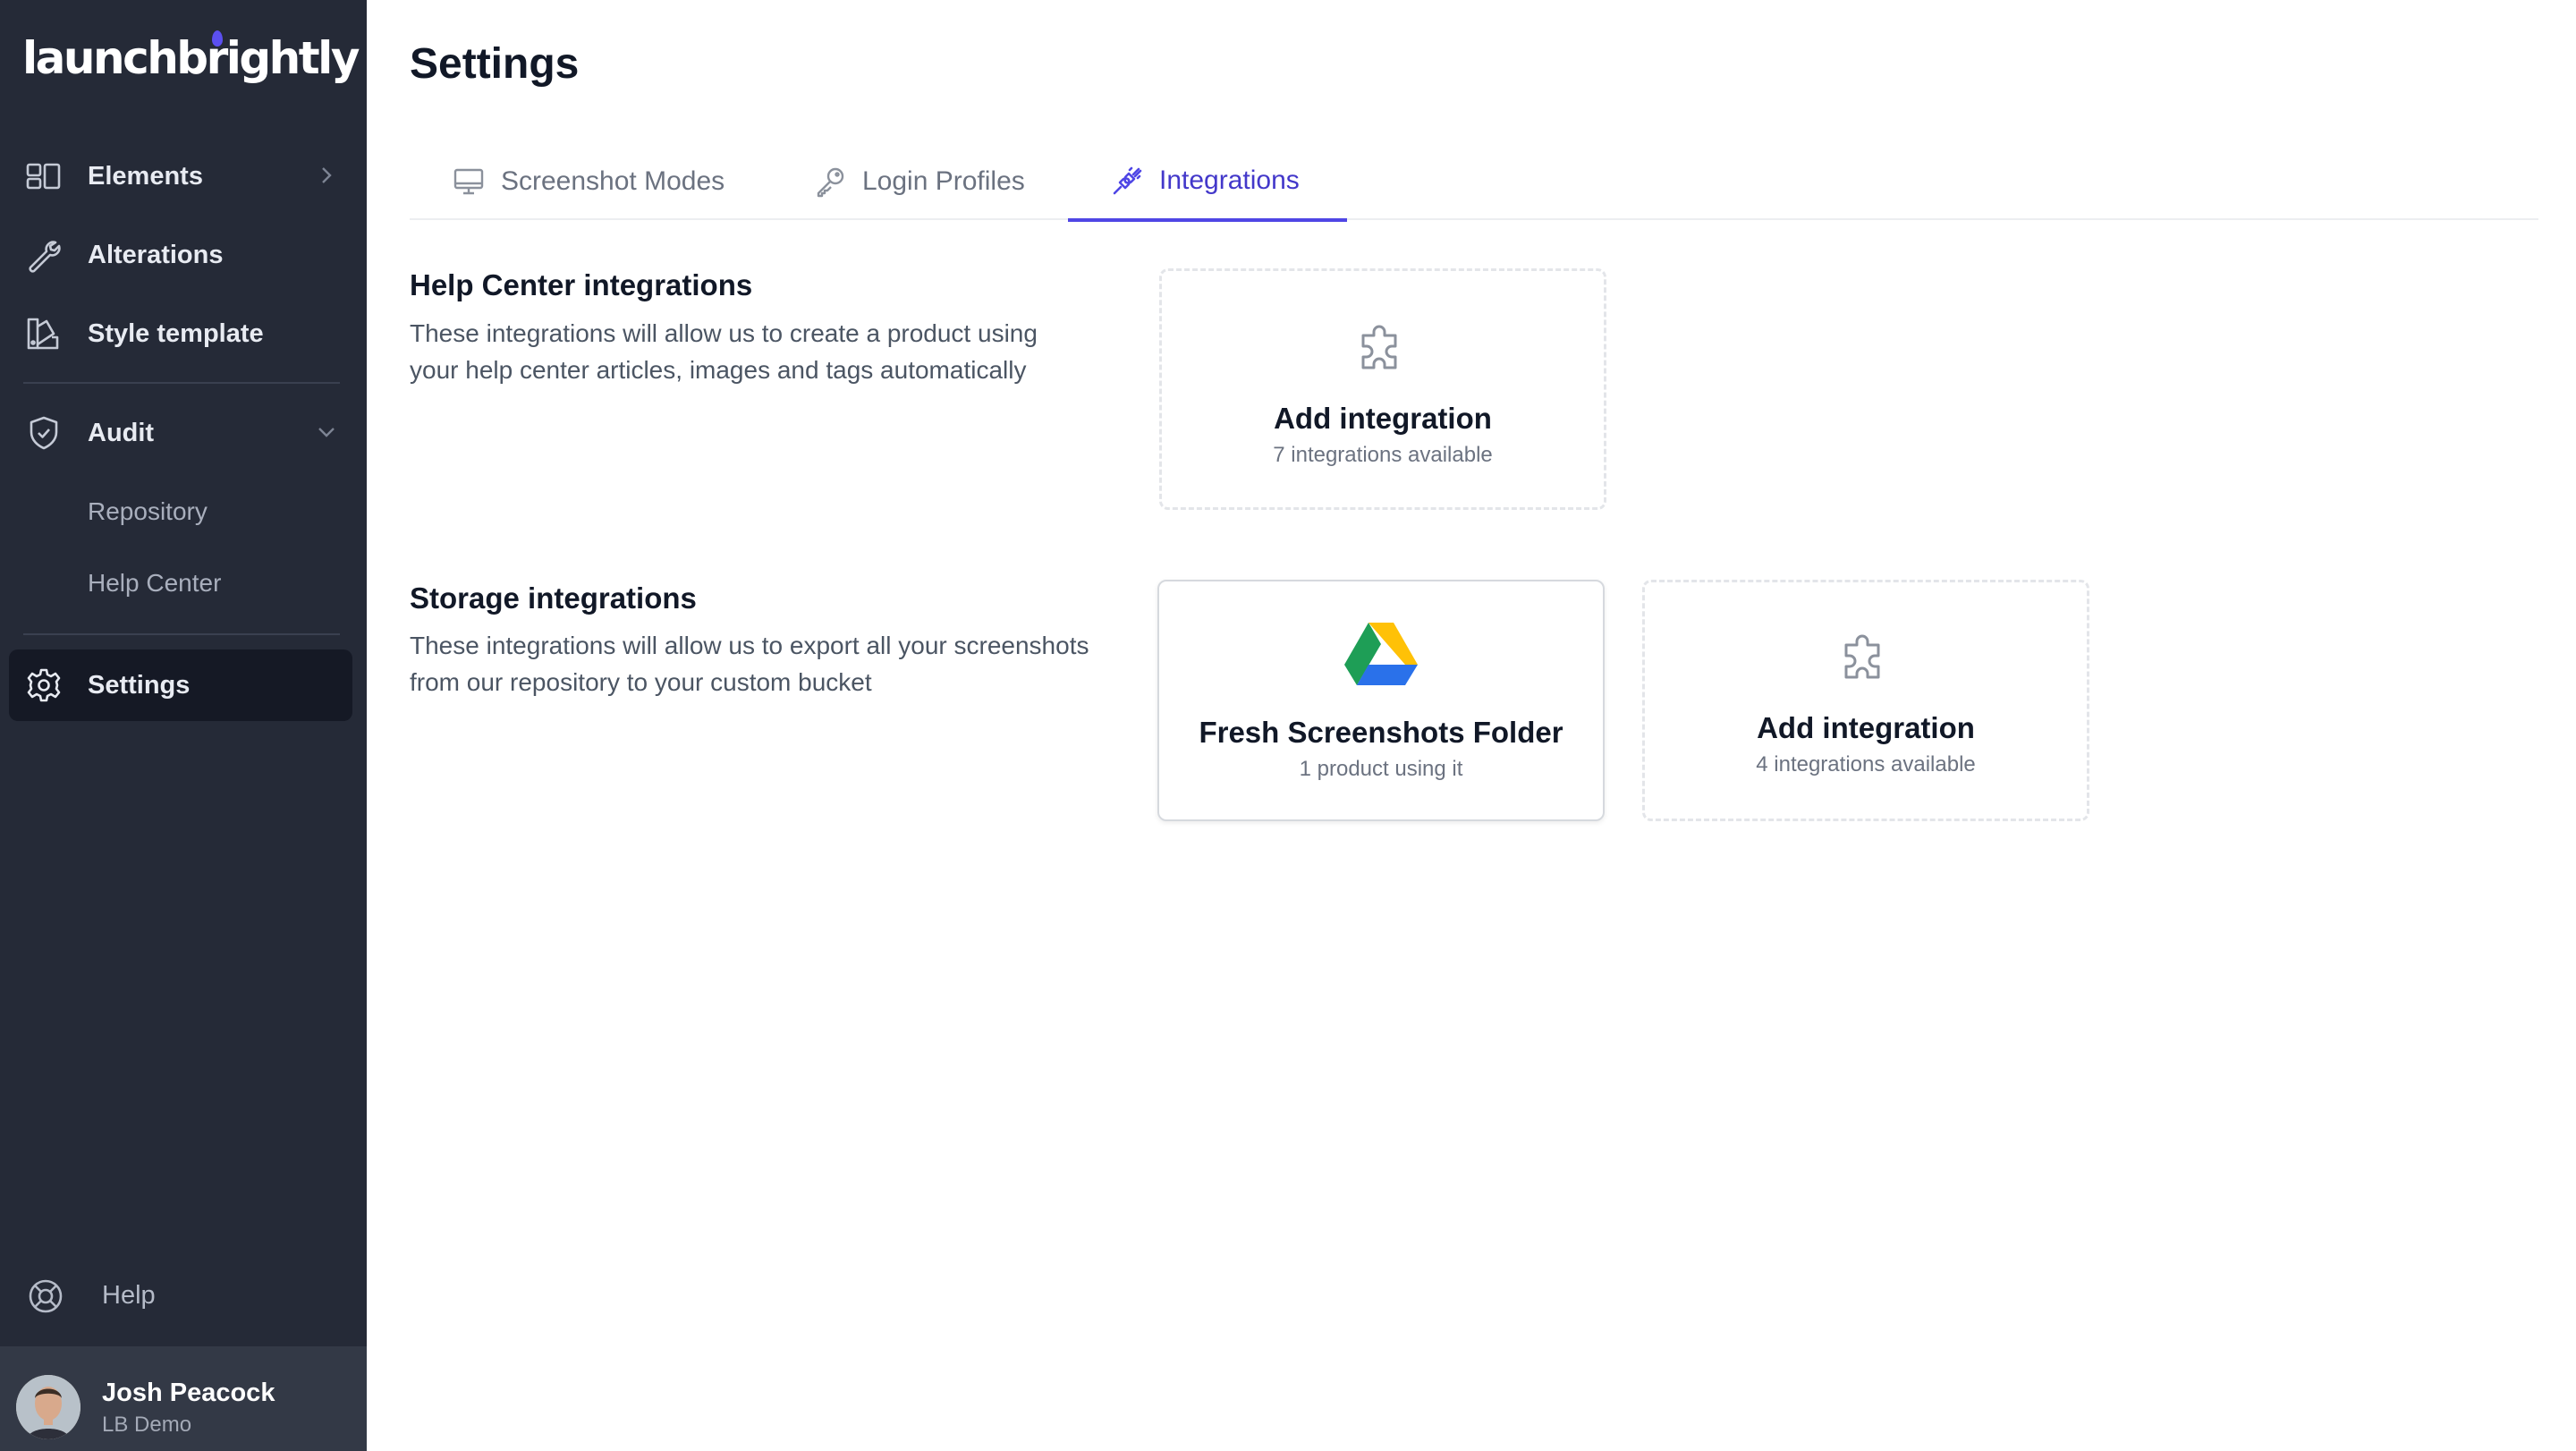  Describe the element at coordinates (148, 511) in the screenshot. I see `sidebar-subitem-repository: Repository` at that location.